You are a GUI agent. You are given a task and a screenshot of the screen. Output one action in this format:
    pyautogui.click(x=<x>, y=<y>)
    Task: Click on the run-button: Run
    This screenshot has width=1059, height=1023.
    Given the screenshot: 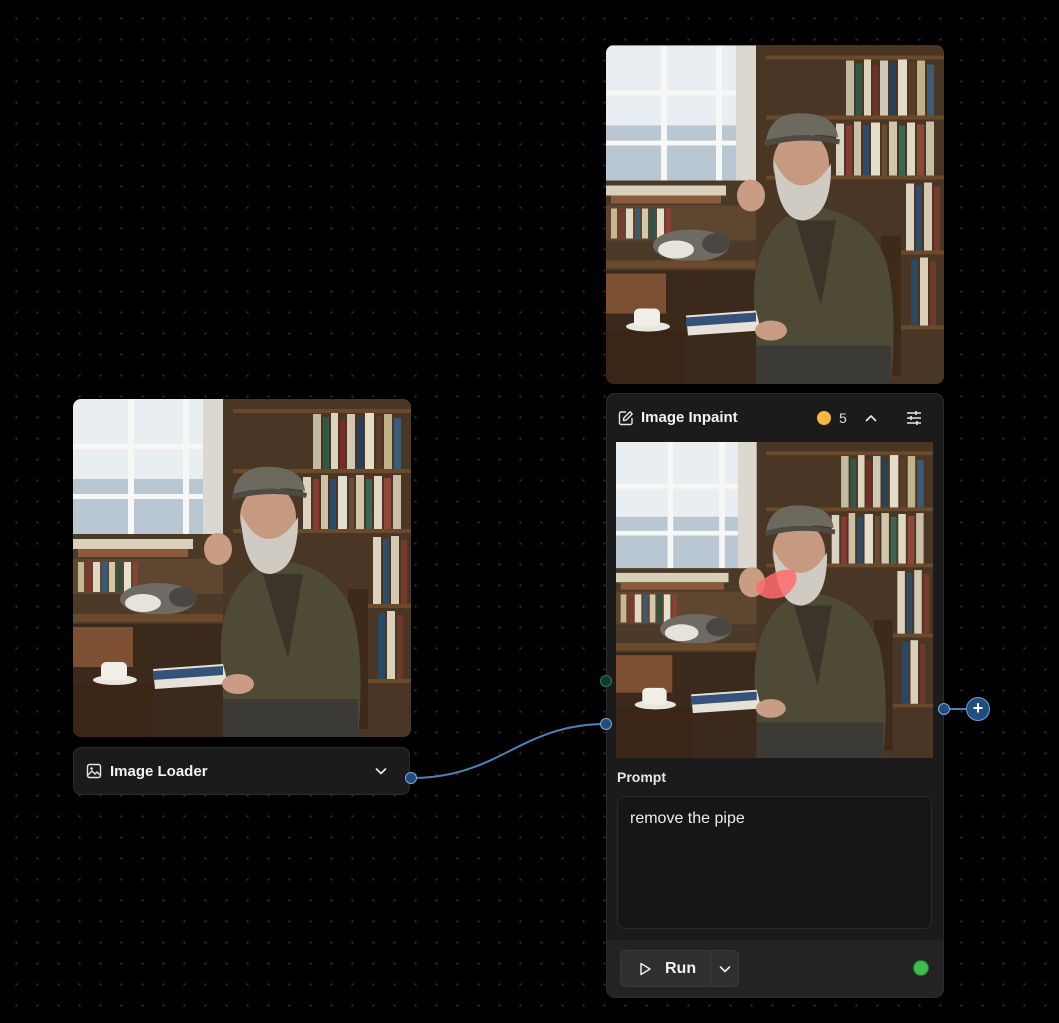 What is the action you would take?
    pyautogui.click(x=665, y=968)
    